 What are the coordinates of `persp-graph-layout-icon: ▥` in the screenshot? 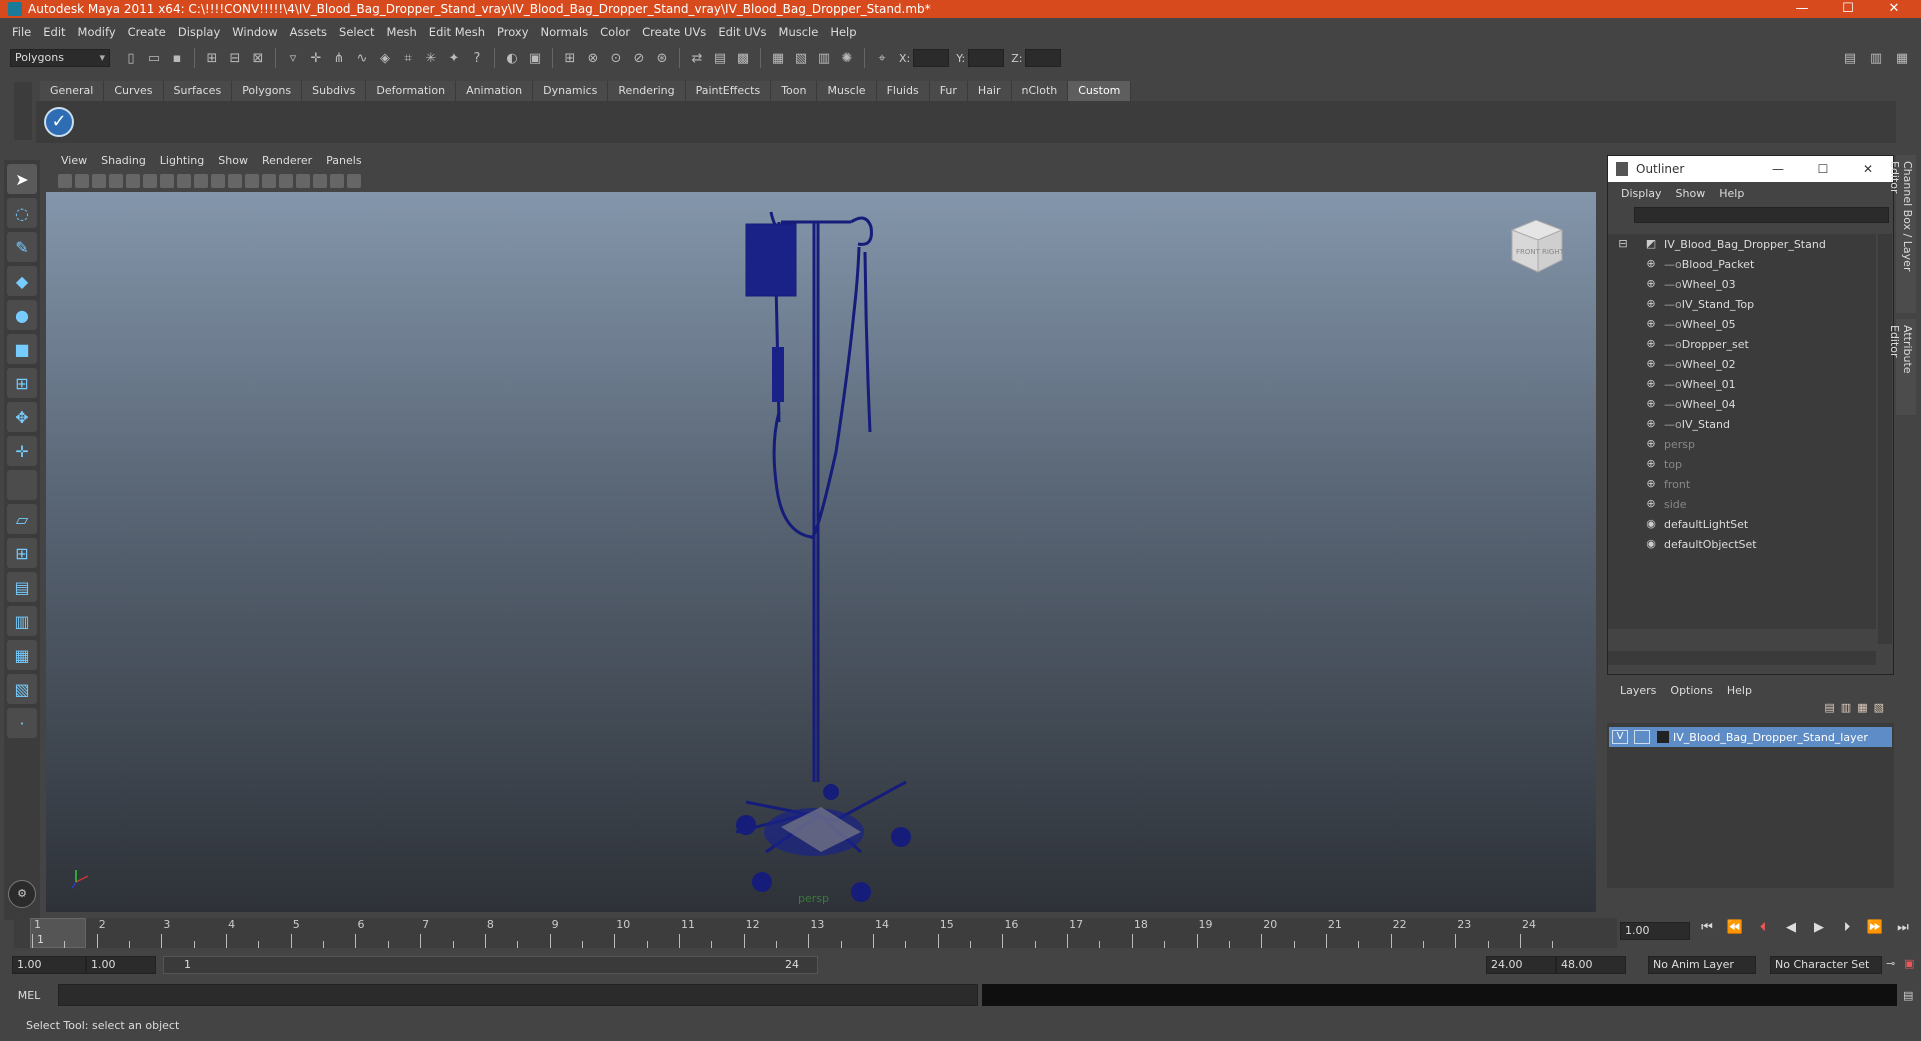 It's located at (22, 621).